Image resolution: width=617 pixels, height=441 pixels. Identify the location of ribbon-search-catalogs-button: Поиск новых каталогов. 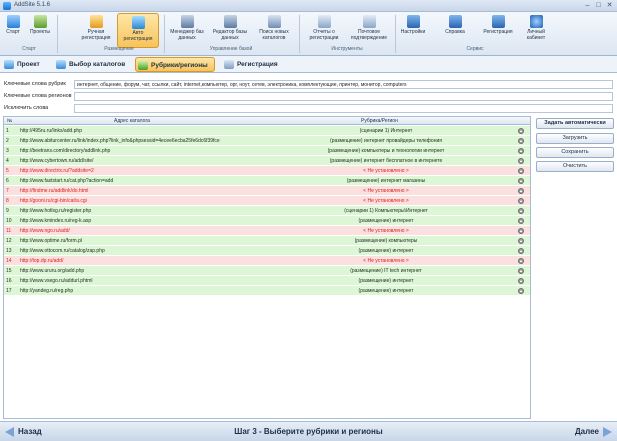
(274, 30).